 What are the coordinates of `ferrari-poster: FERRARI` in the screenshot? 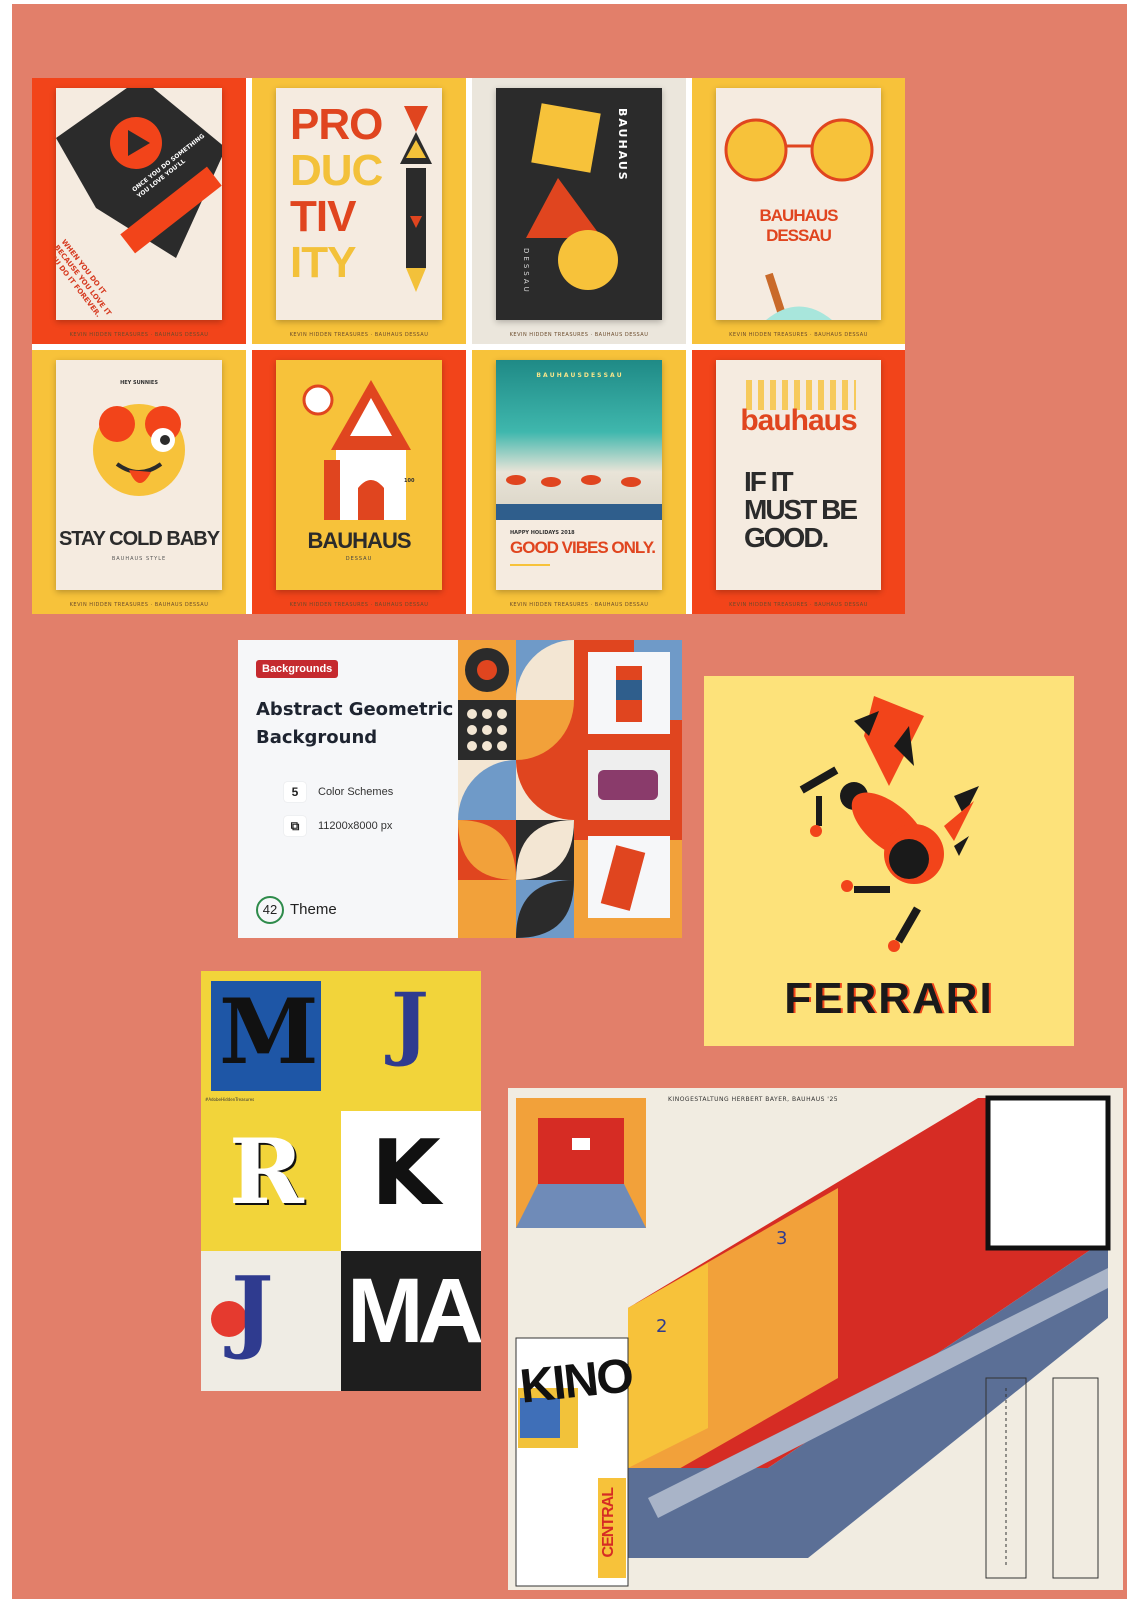 It's located at (889, 861).